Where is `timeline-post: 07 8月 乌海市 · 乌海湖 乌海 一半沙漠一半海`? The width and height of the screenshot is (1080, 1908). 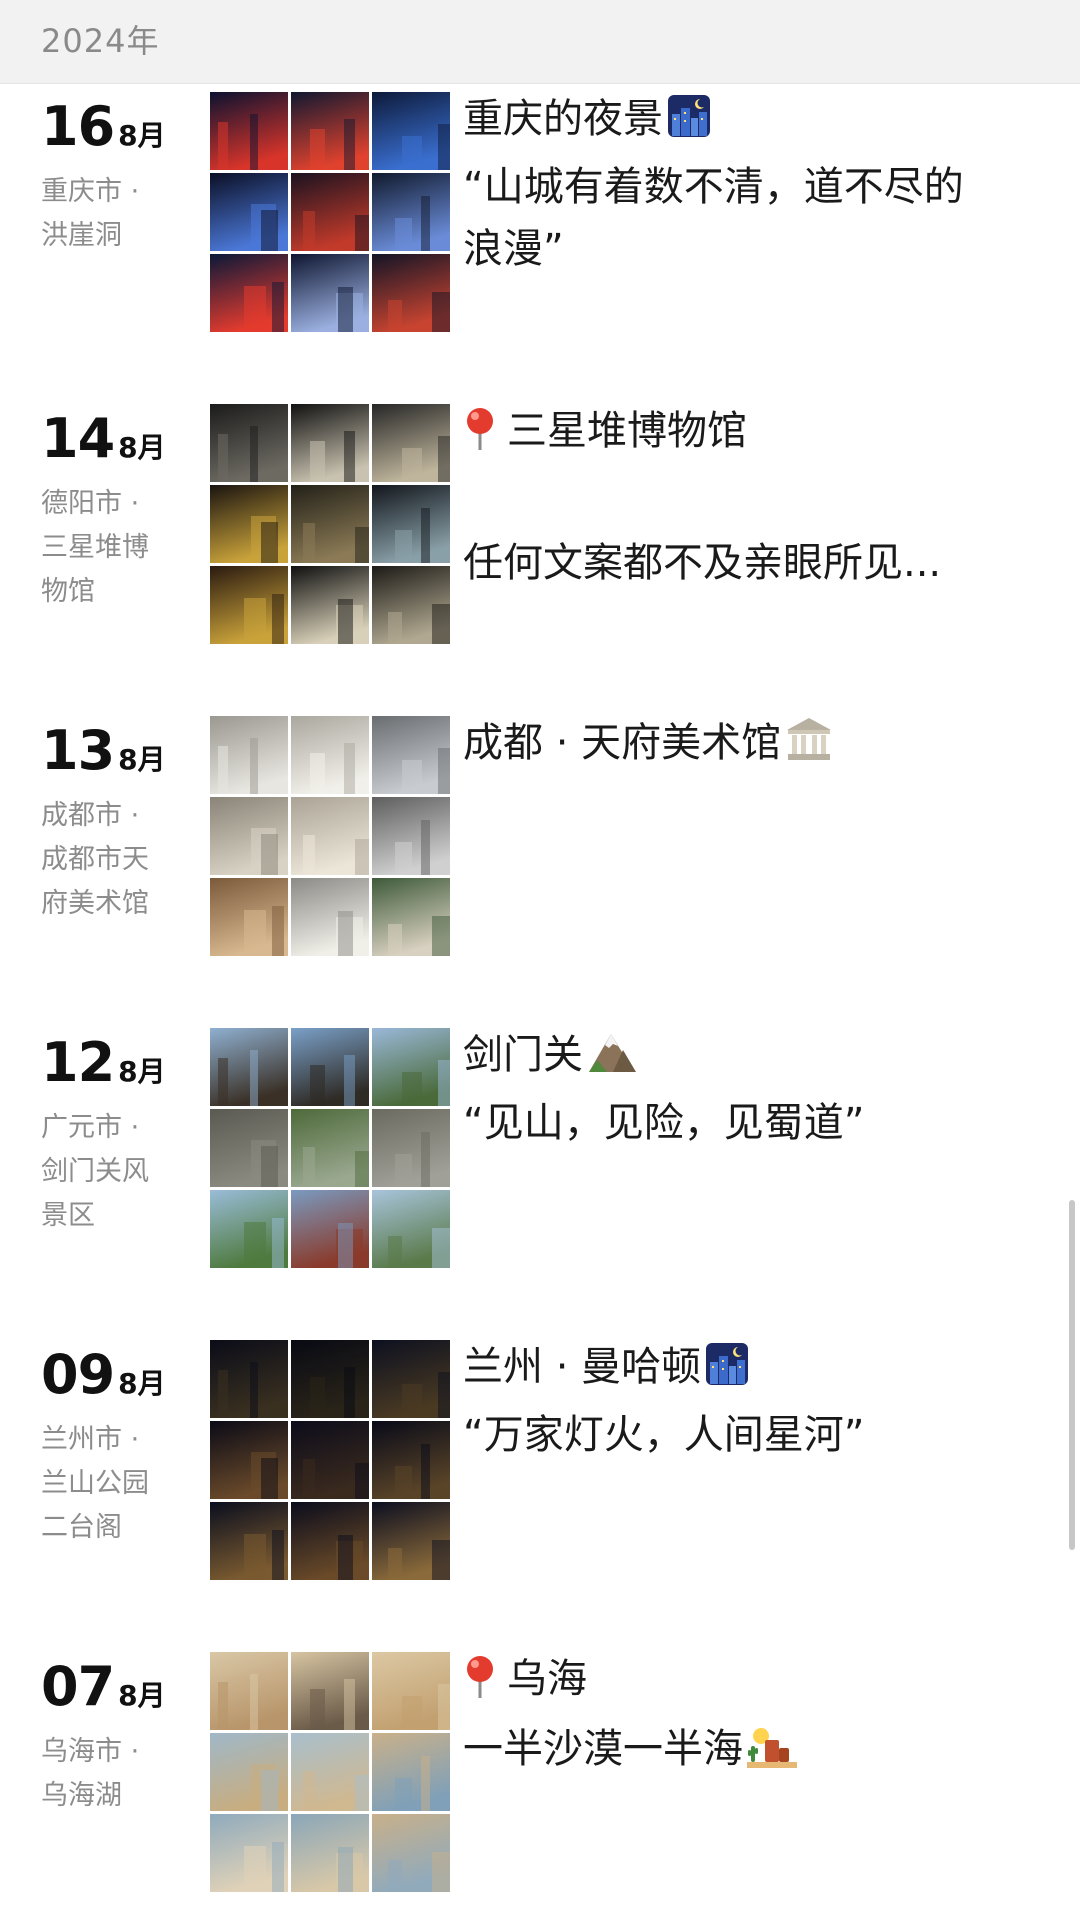
timeline-post: 07 8月 乌海市 · 乌海湖 乌海 一半沙漠一半海 is located at coordinates (540, 1774).